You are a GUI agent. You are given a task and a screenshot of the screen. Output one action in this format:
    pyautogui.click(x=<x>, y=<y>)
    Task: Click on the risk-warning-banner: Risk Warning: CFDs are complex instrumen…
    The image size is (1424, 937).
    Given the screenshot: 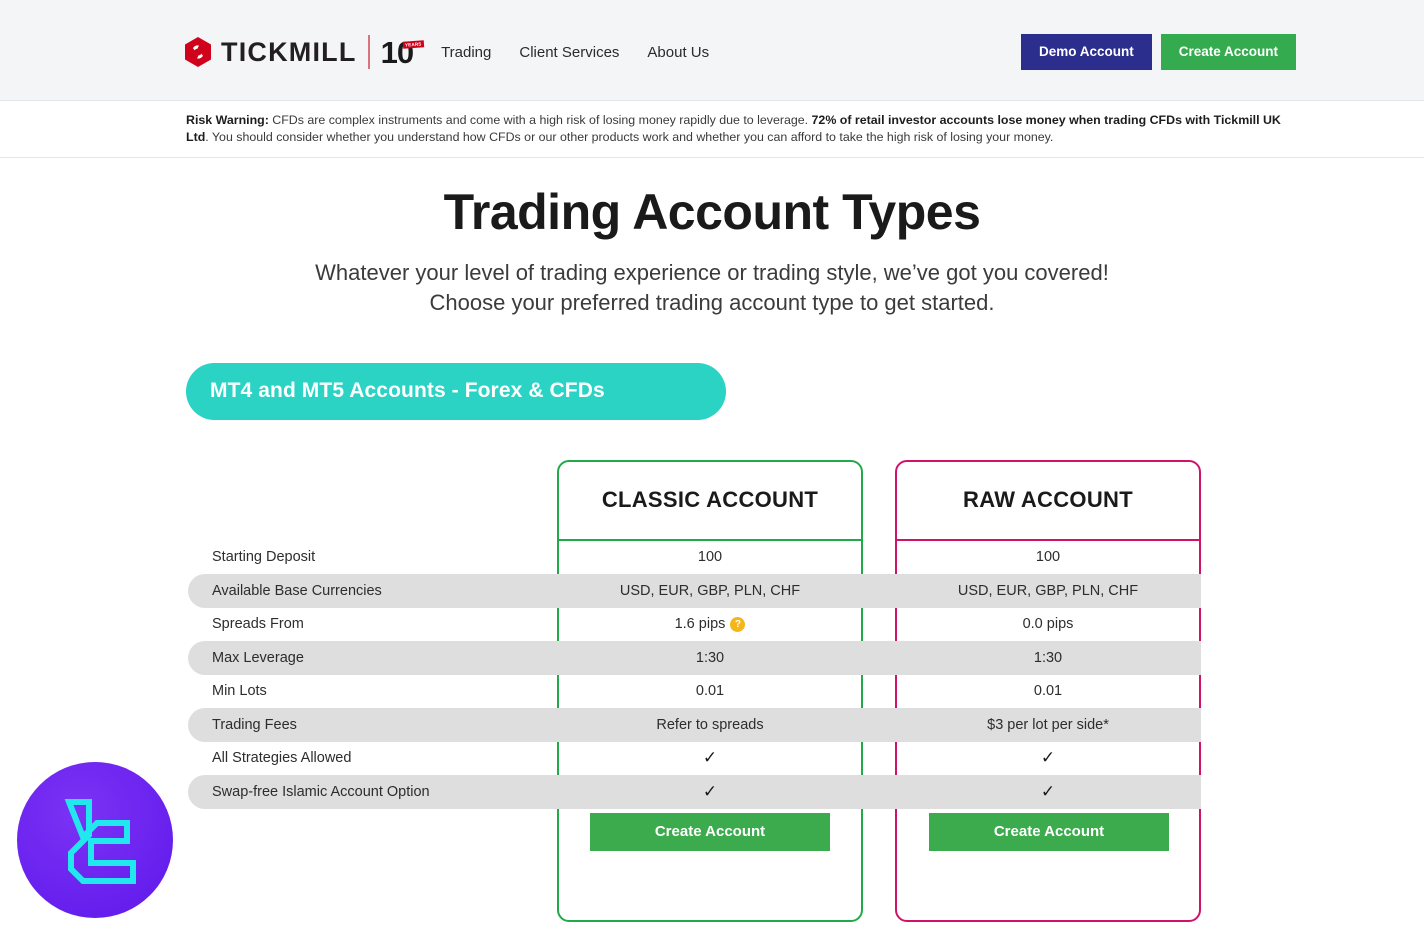 What is the action you would take?
    pyautogui.click(x=712, y=129)
    